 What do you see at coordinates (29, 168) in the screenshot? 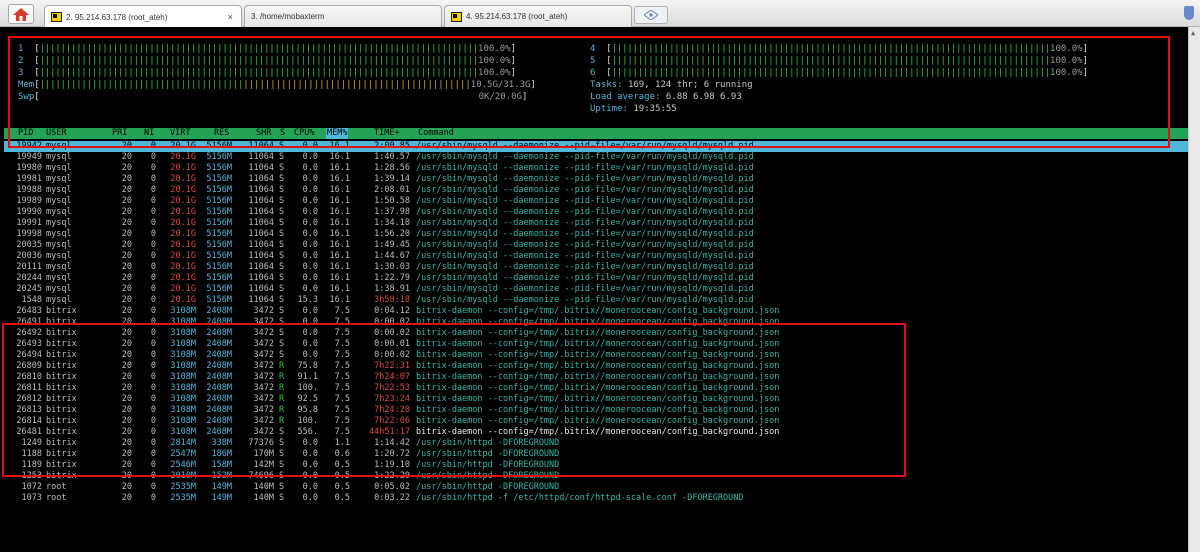
I see `cell-pid: 19980` at bounding box center [29, 168].